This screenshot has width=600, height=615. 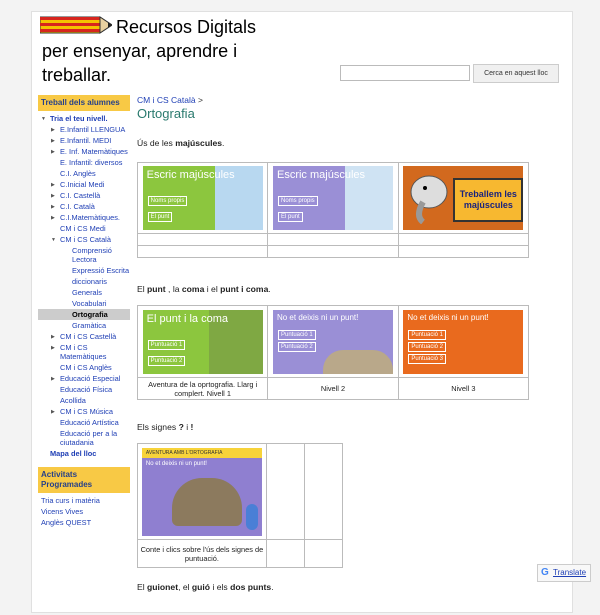 I want to click on sidebar-item: ▼ Tria el teu nivell., so click(x=84, y=118).